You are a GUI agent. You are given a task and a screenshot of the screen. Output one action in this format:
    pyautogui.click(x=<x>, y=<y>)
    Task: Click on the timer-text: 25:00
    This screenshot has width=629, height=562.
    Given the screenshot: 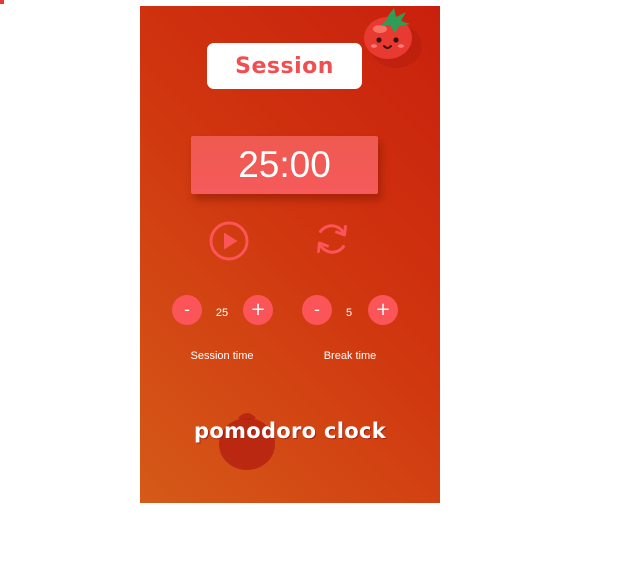 What is the action you would take?
    pyautogui.click(x=284, y=164)
    